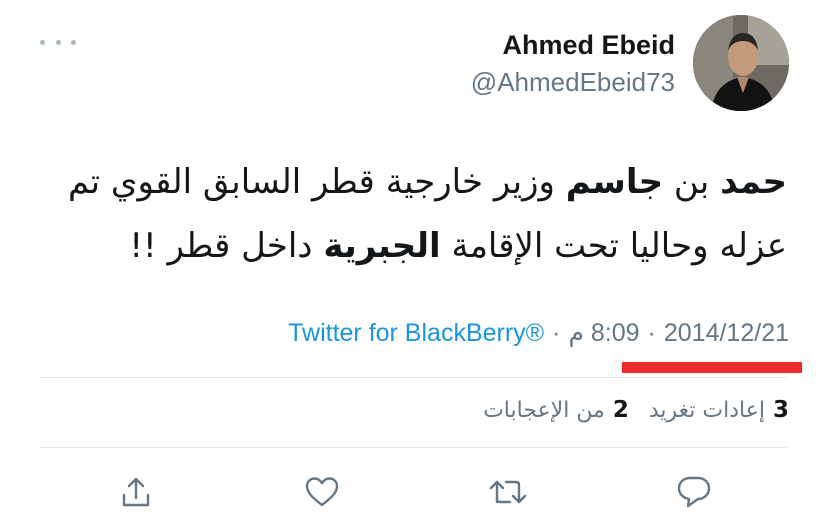 This screenshot has height=527, width=827. I want to click on tweet-text-segment: عزله وحاليا تحت الإقامة, so click(613, 246).